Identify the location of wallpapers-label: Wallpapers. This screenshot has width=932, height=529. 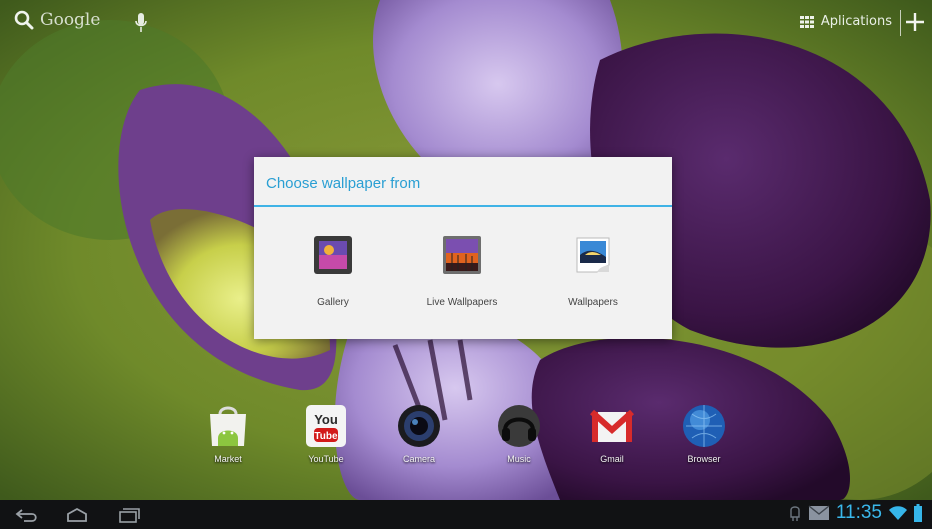
(593, 302).